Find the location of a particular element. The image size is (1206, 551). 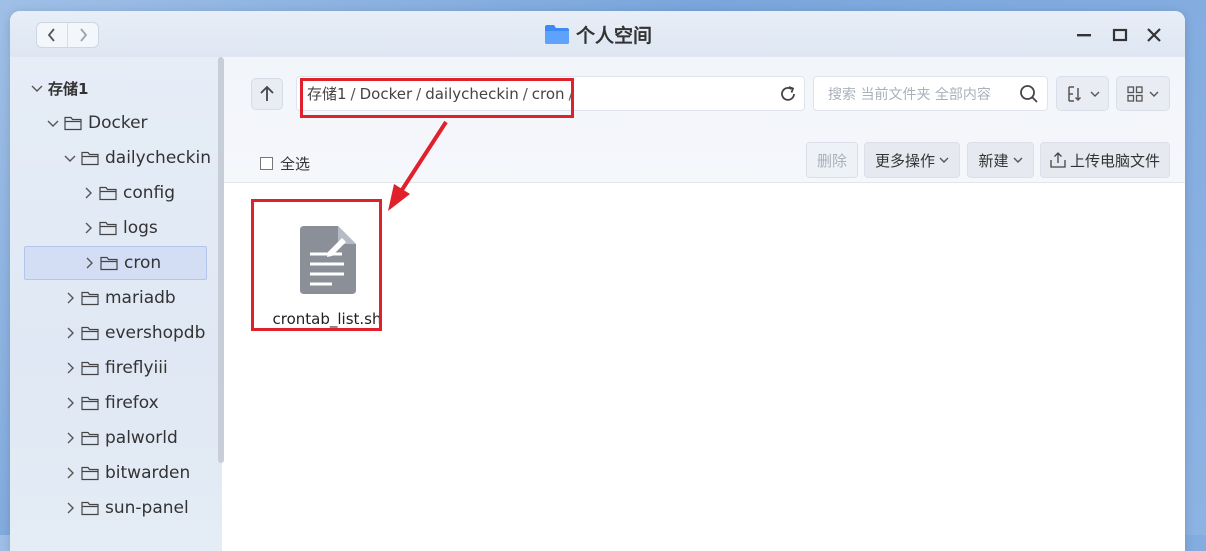

tree-item-config: config is located at coordinates (148, 193).